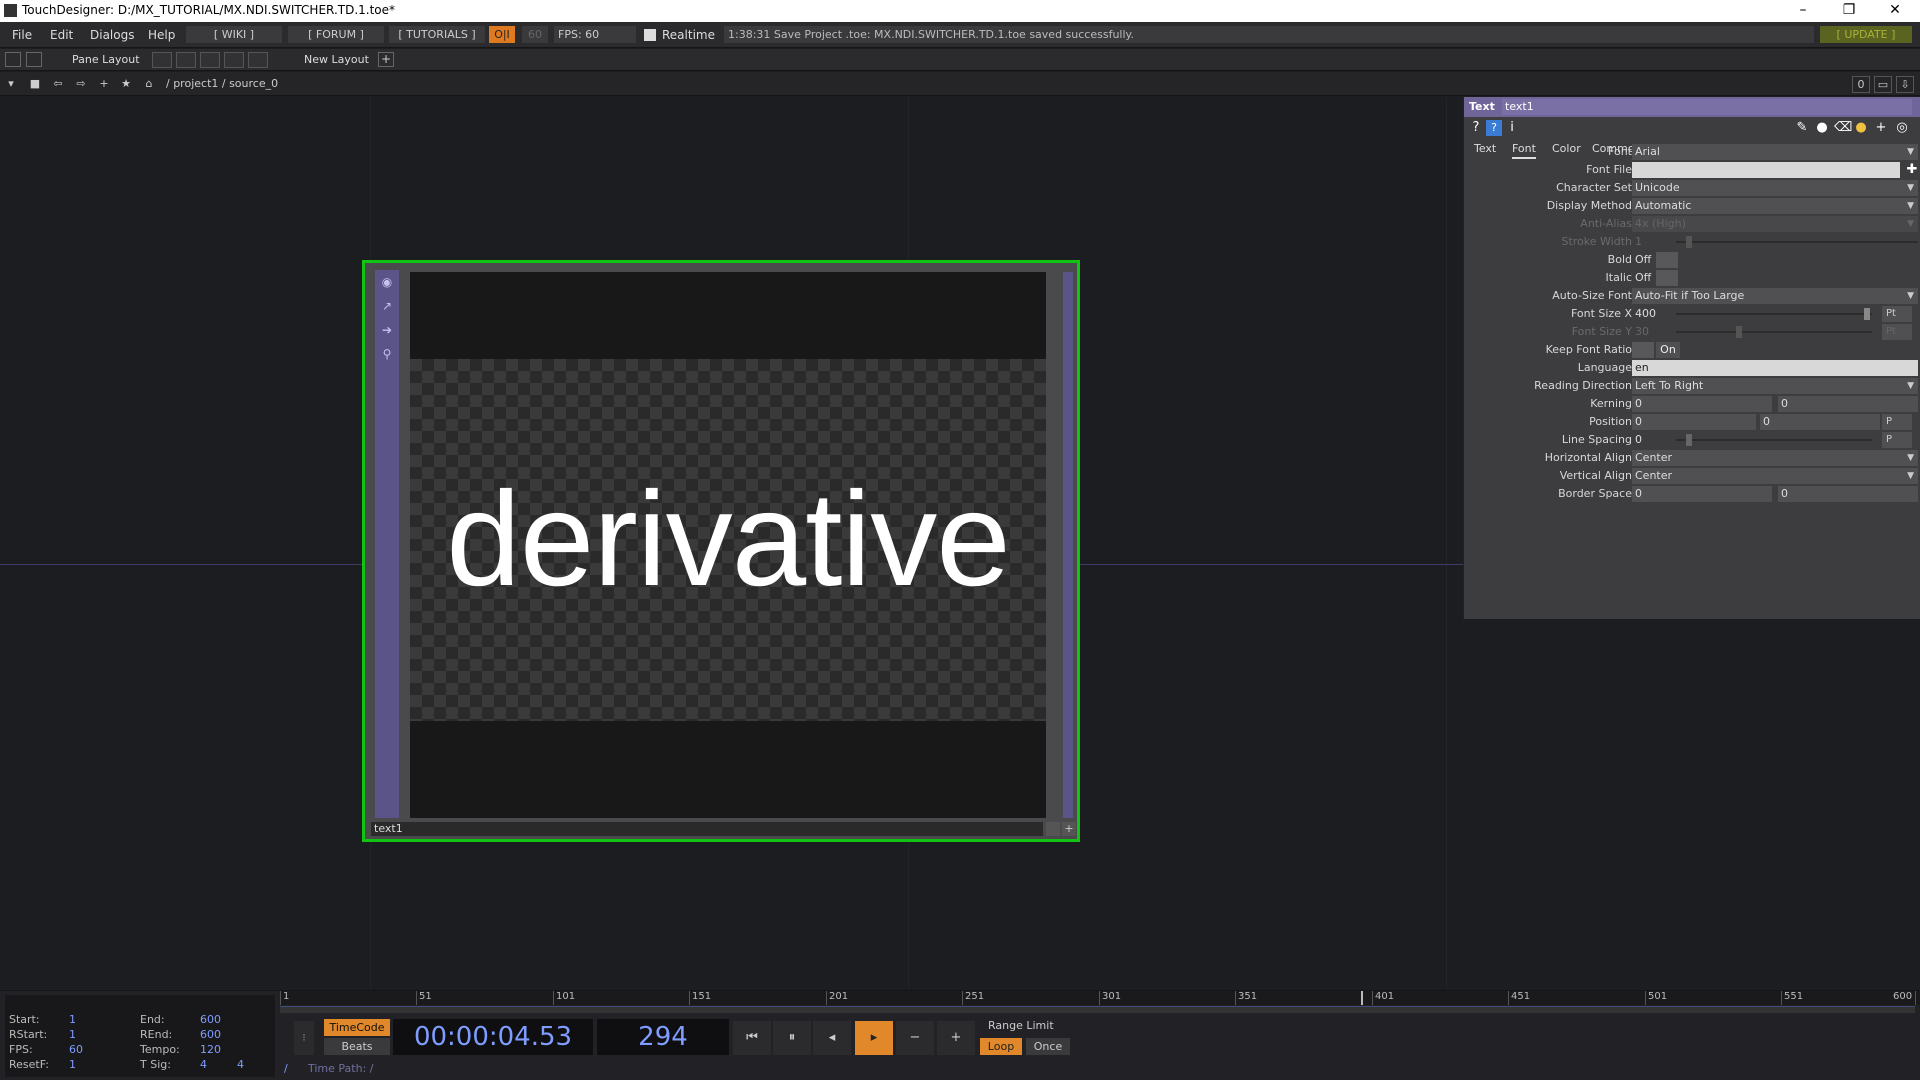  I want to click on frame-display: 294, so click(663, 1037).